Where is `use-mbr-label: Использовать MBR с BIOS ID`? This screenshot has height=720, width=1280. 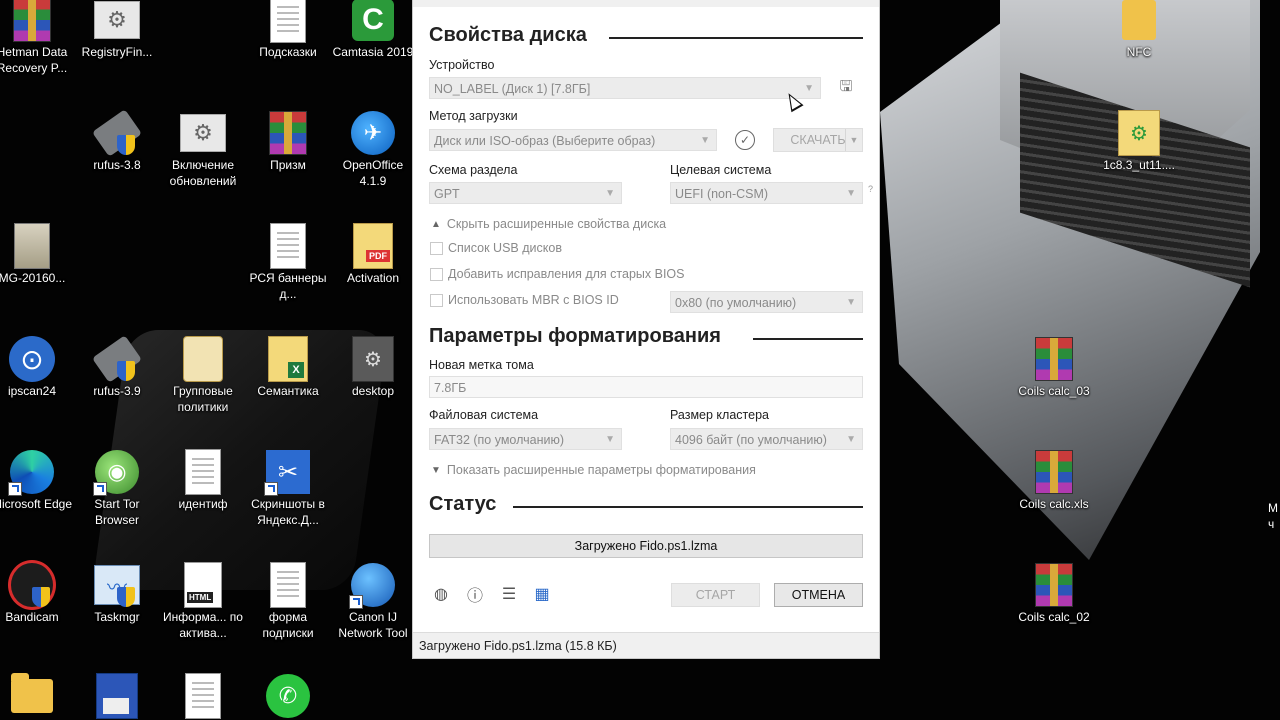
use-mbr-label: Использовать MBR с BIOS ID is located at coordinates (533, 300).